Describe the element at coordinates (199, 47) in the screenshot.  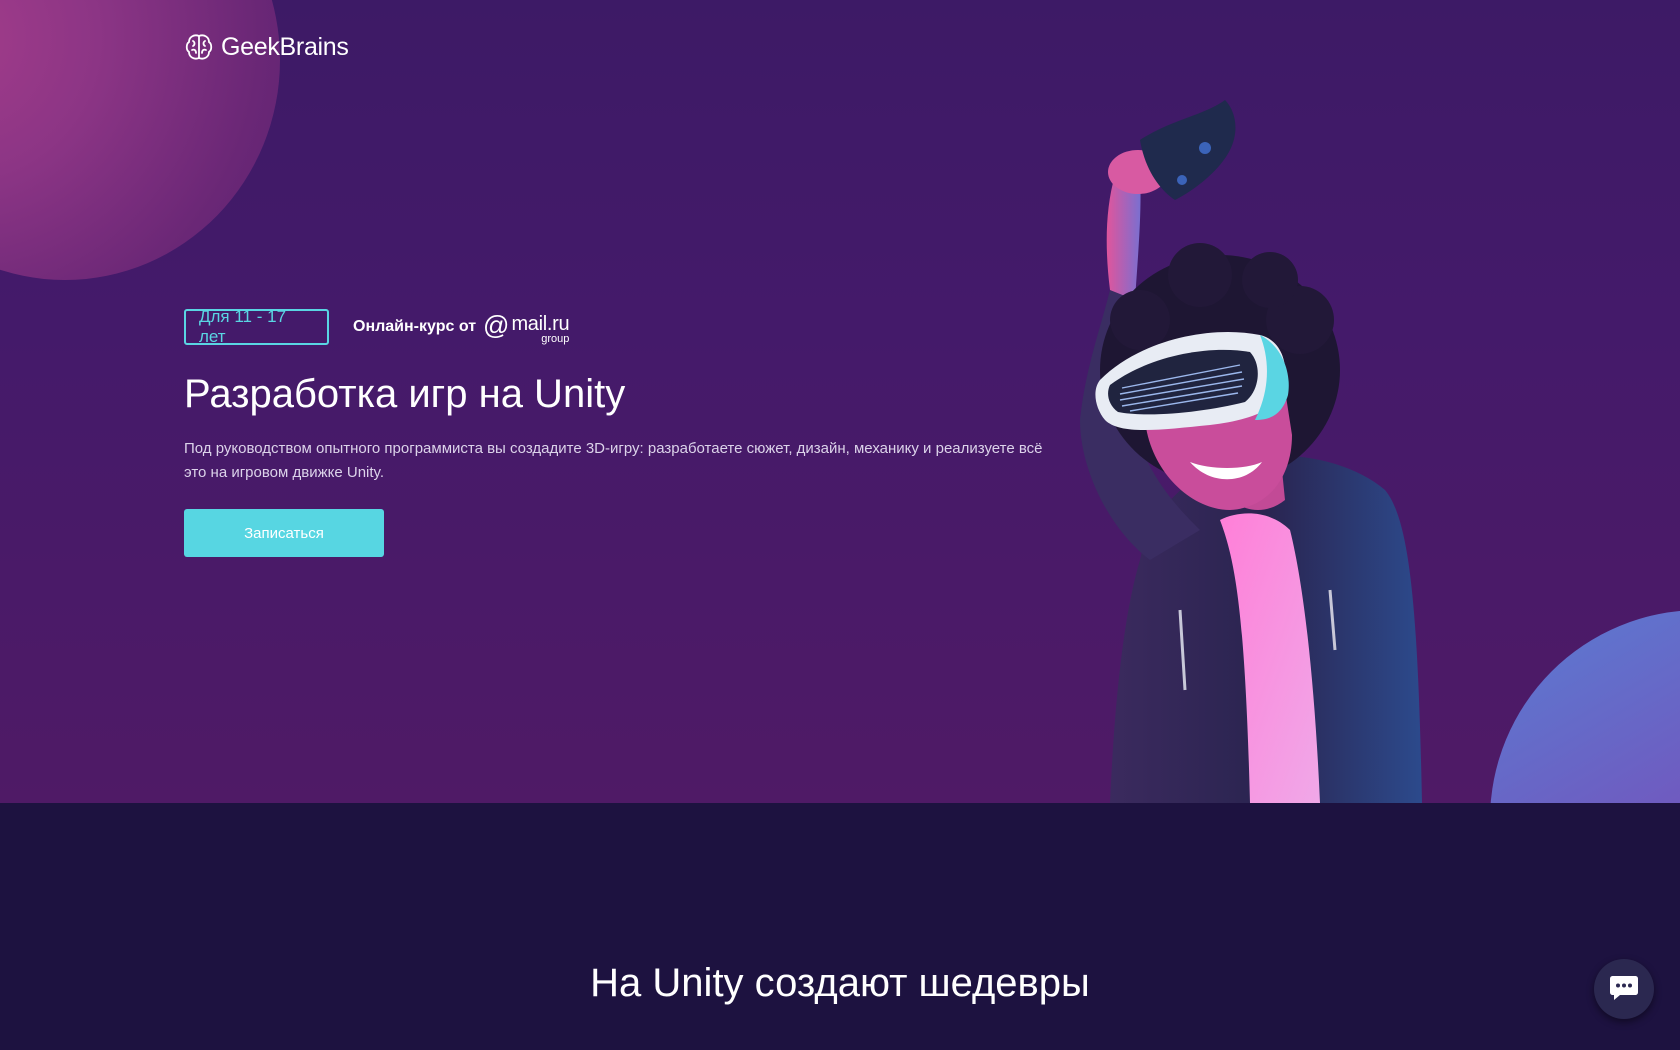
I see `brain-icon` at that location.